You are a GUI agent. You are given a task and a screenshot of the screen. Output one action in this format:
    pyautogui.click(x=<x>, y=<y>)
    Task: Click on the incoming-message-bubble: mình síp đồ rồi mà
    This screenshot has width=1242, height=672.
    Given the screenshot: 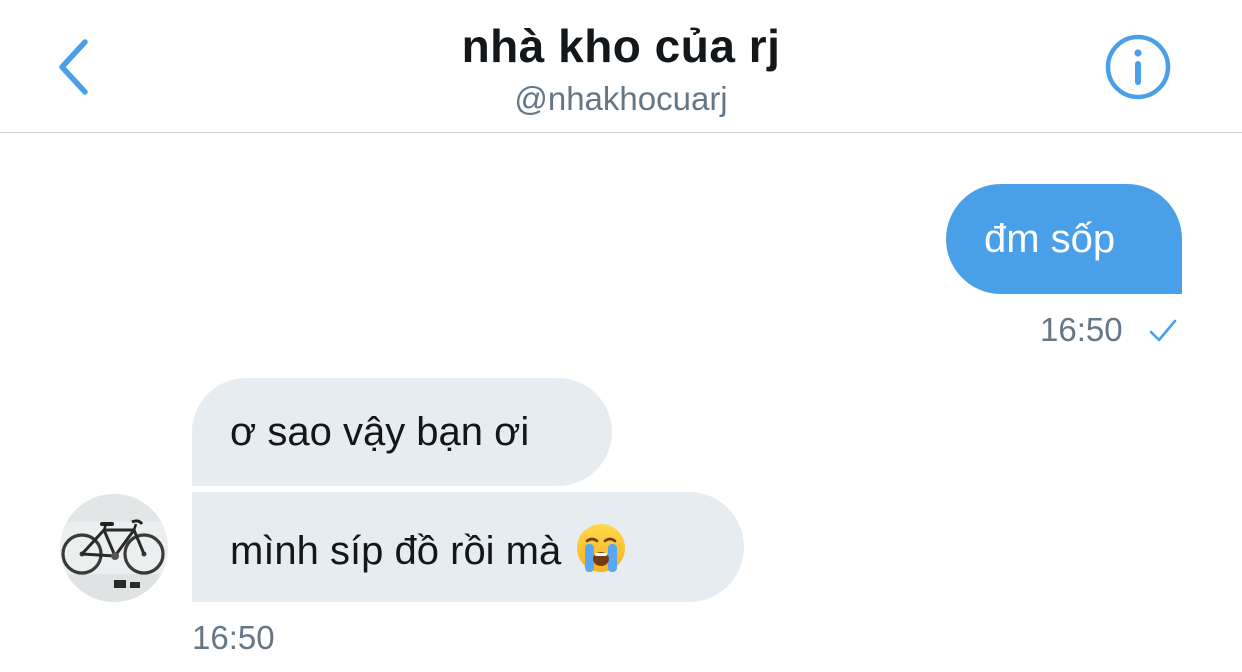 What is the action you would take?
    pyautogui.click(x=468, y=547)
    